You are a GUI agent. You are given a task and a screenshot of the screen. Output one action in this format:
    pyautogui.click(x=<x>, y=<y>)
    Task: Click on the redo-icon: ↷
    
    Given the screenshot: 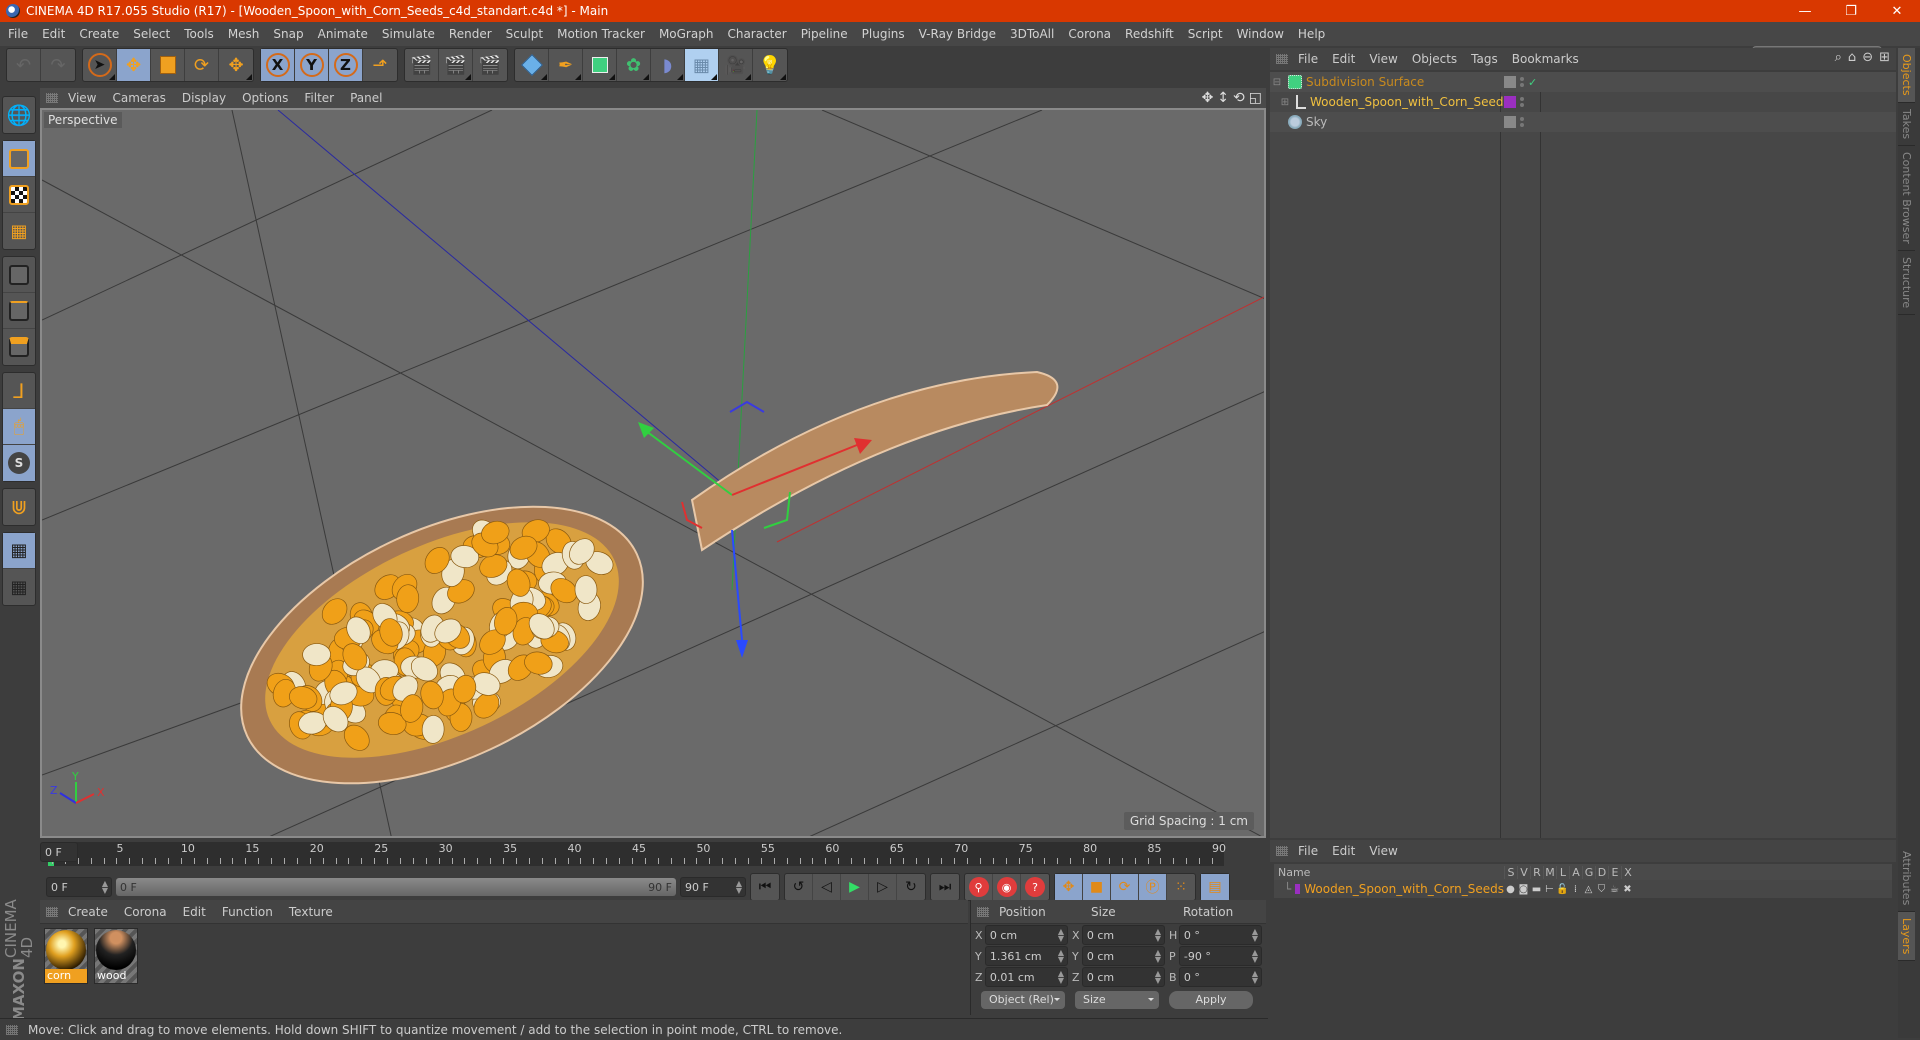 What is the action you would take?
    pyautogui.click(x=58, y=65)
    